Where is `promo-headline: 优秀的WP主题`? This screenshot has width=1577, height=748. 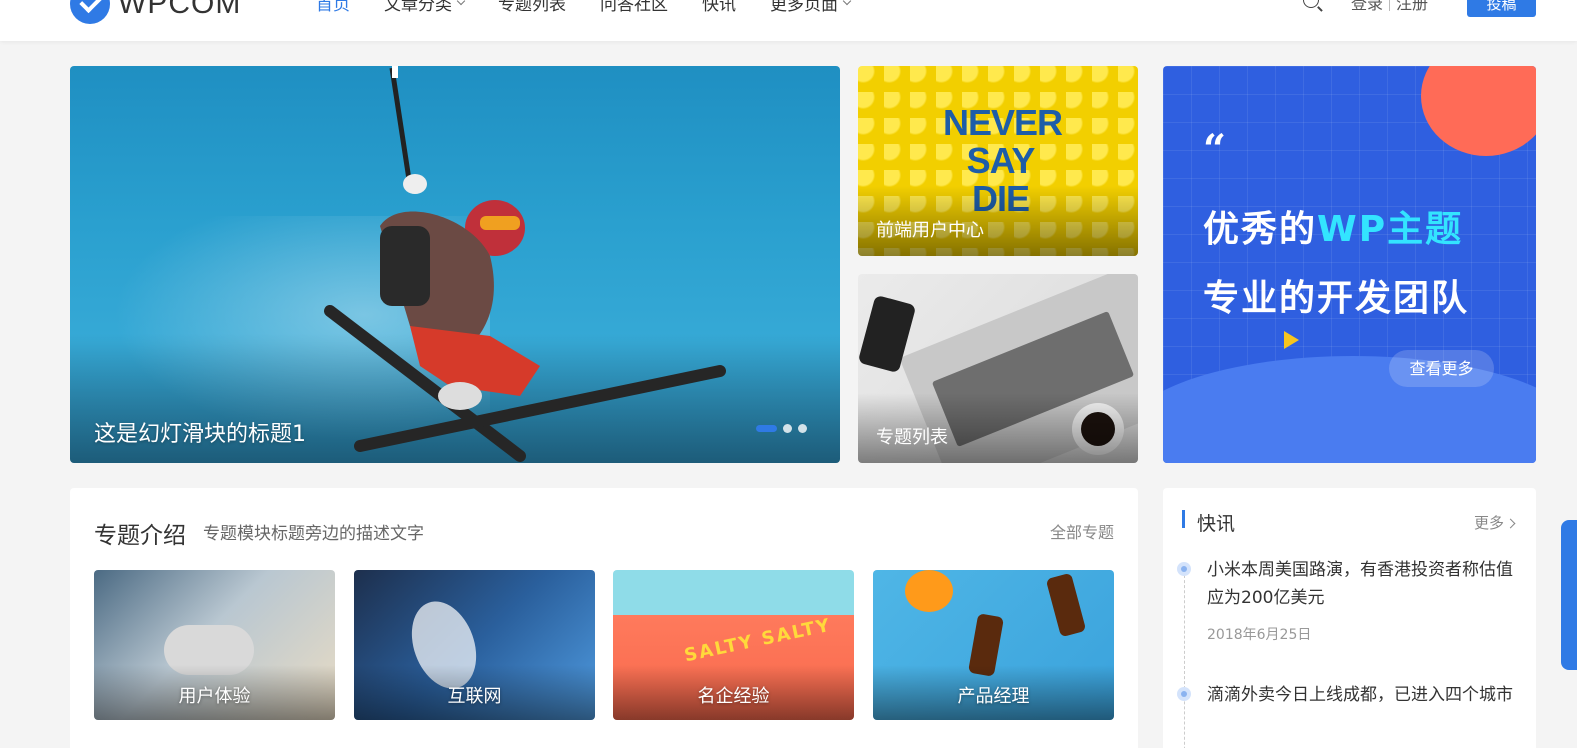
promo-headline: 优秀的WP主题 is located at coordinates (1333, 226).